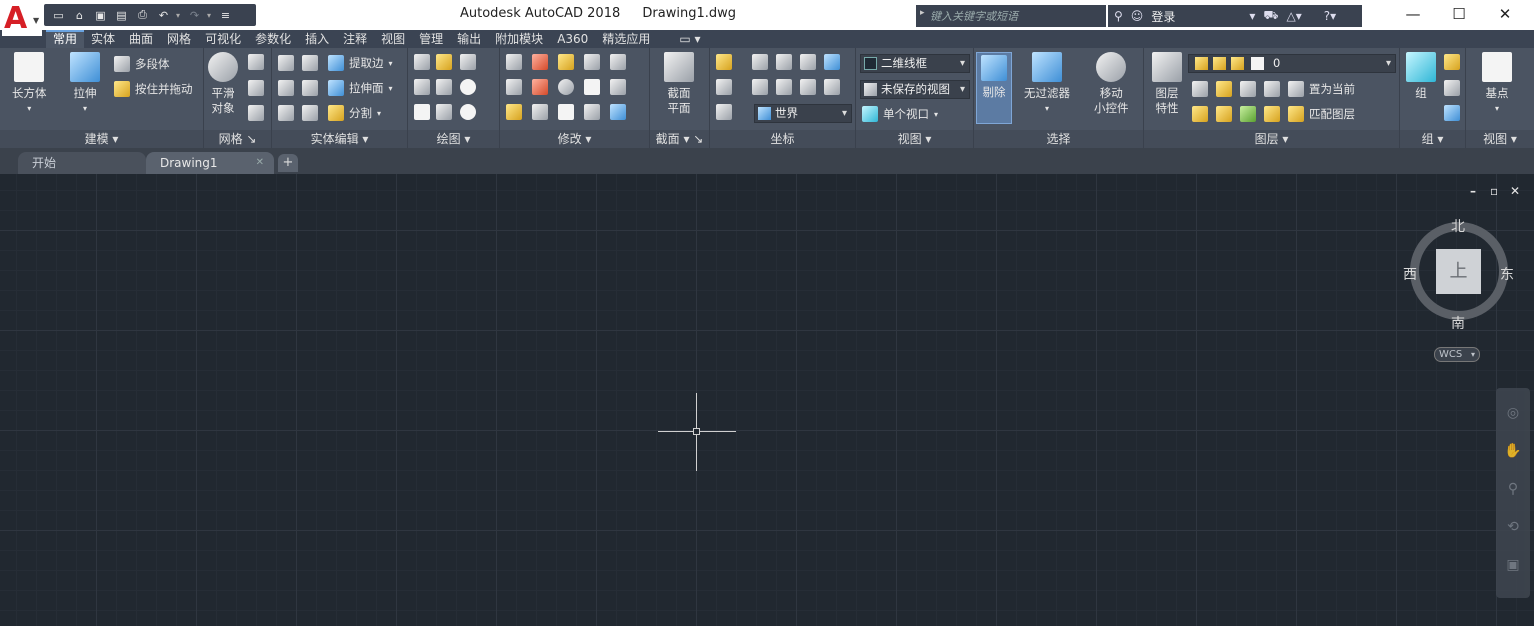 The image size is (1534, 626). Describe the element at coordinates (1330, 16) in the screenshot. I see `help-icon: ?▾` at that location.